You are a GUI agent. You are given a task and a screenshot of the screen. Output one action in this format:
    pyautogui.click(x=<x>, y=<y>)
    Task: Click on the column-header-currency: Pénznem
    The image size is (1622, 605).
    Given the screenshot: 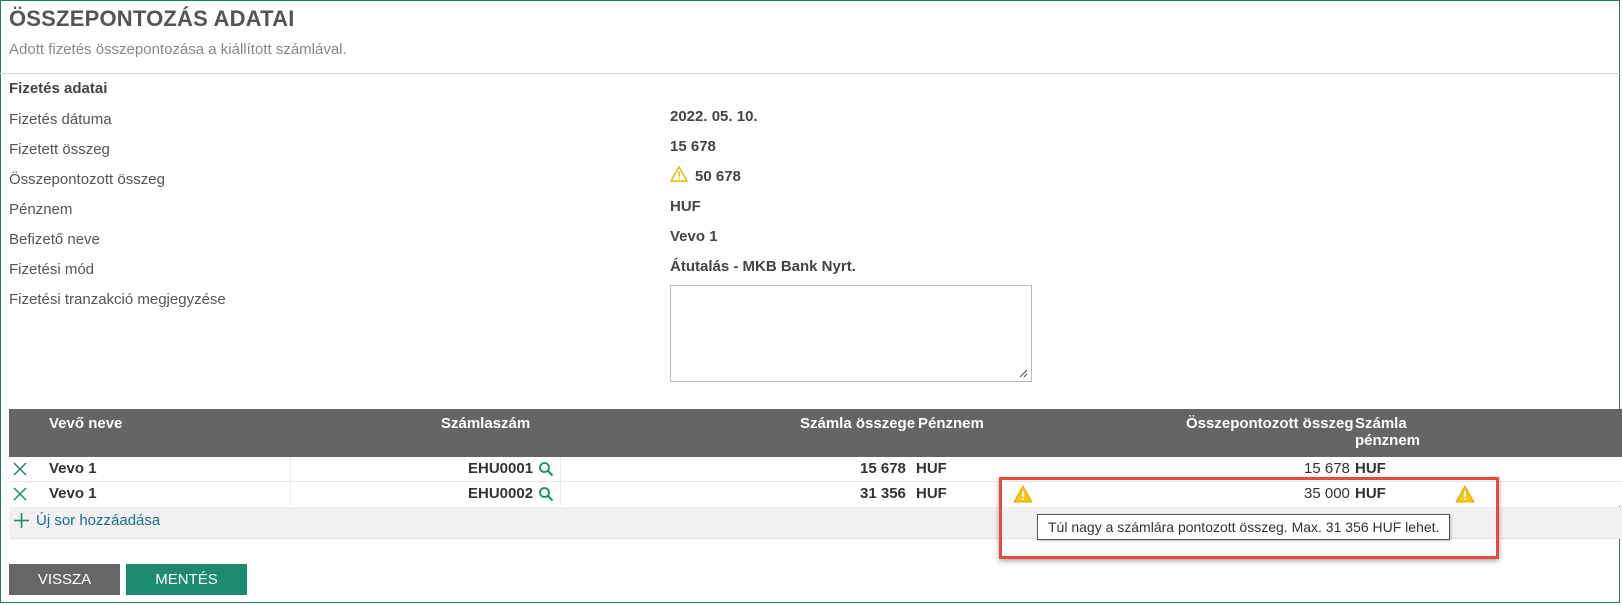 What is the action you would take?
    pyautogui.click(x=951, y=423)
    